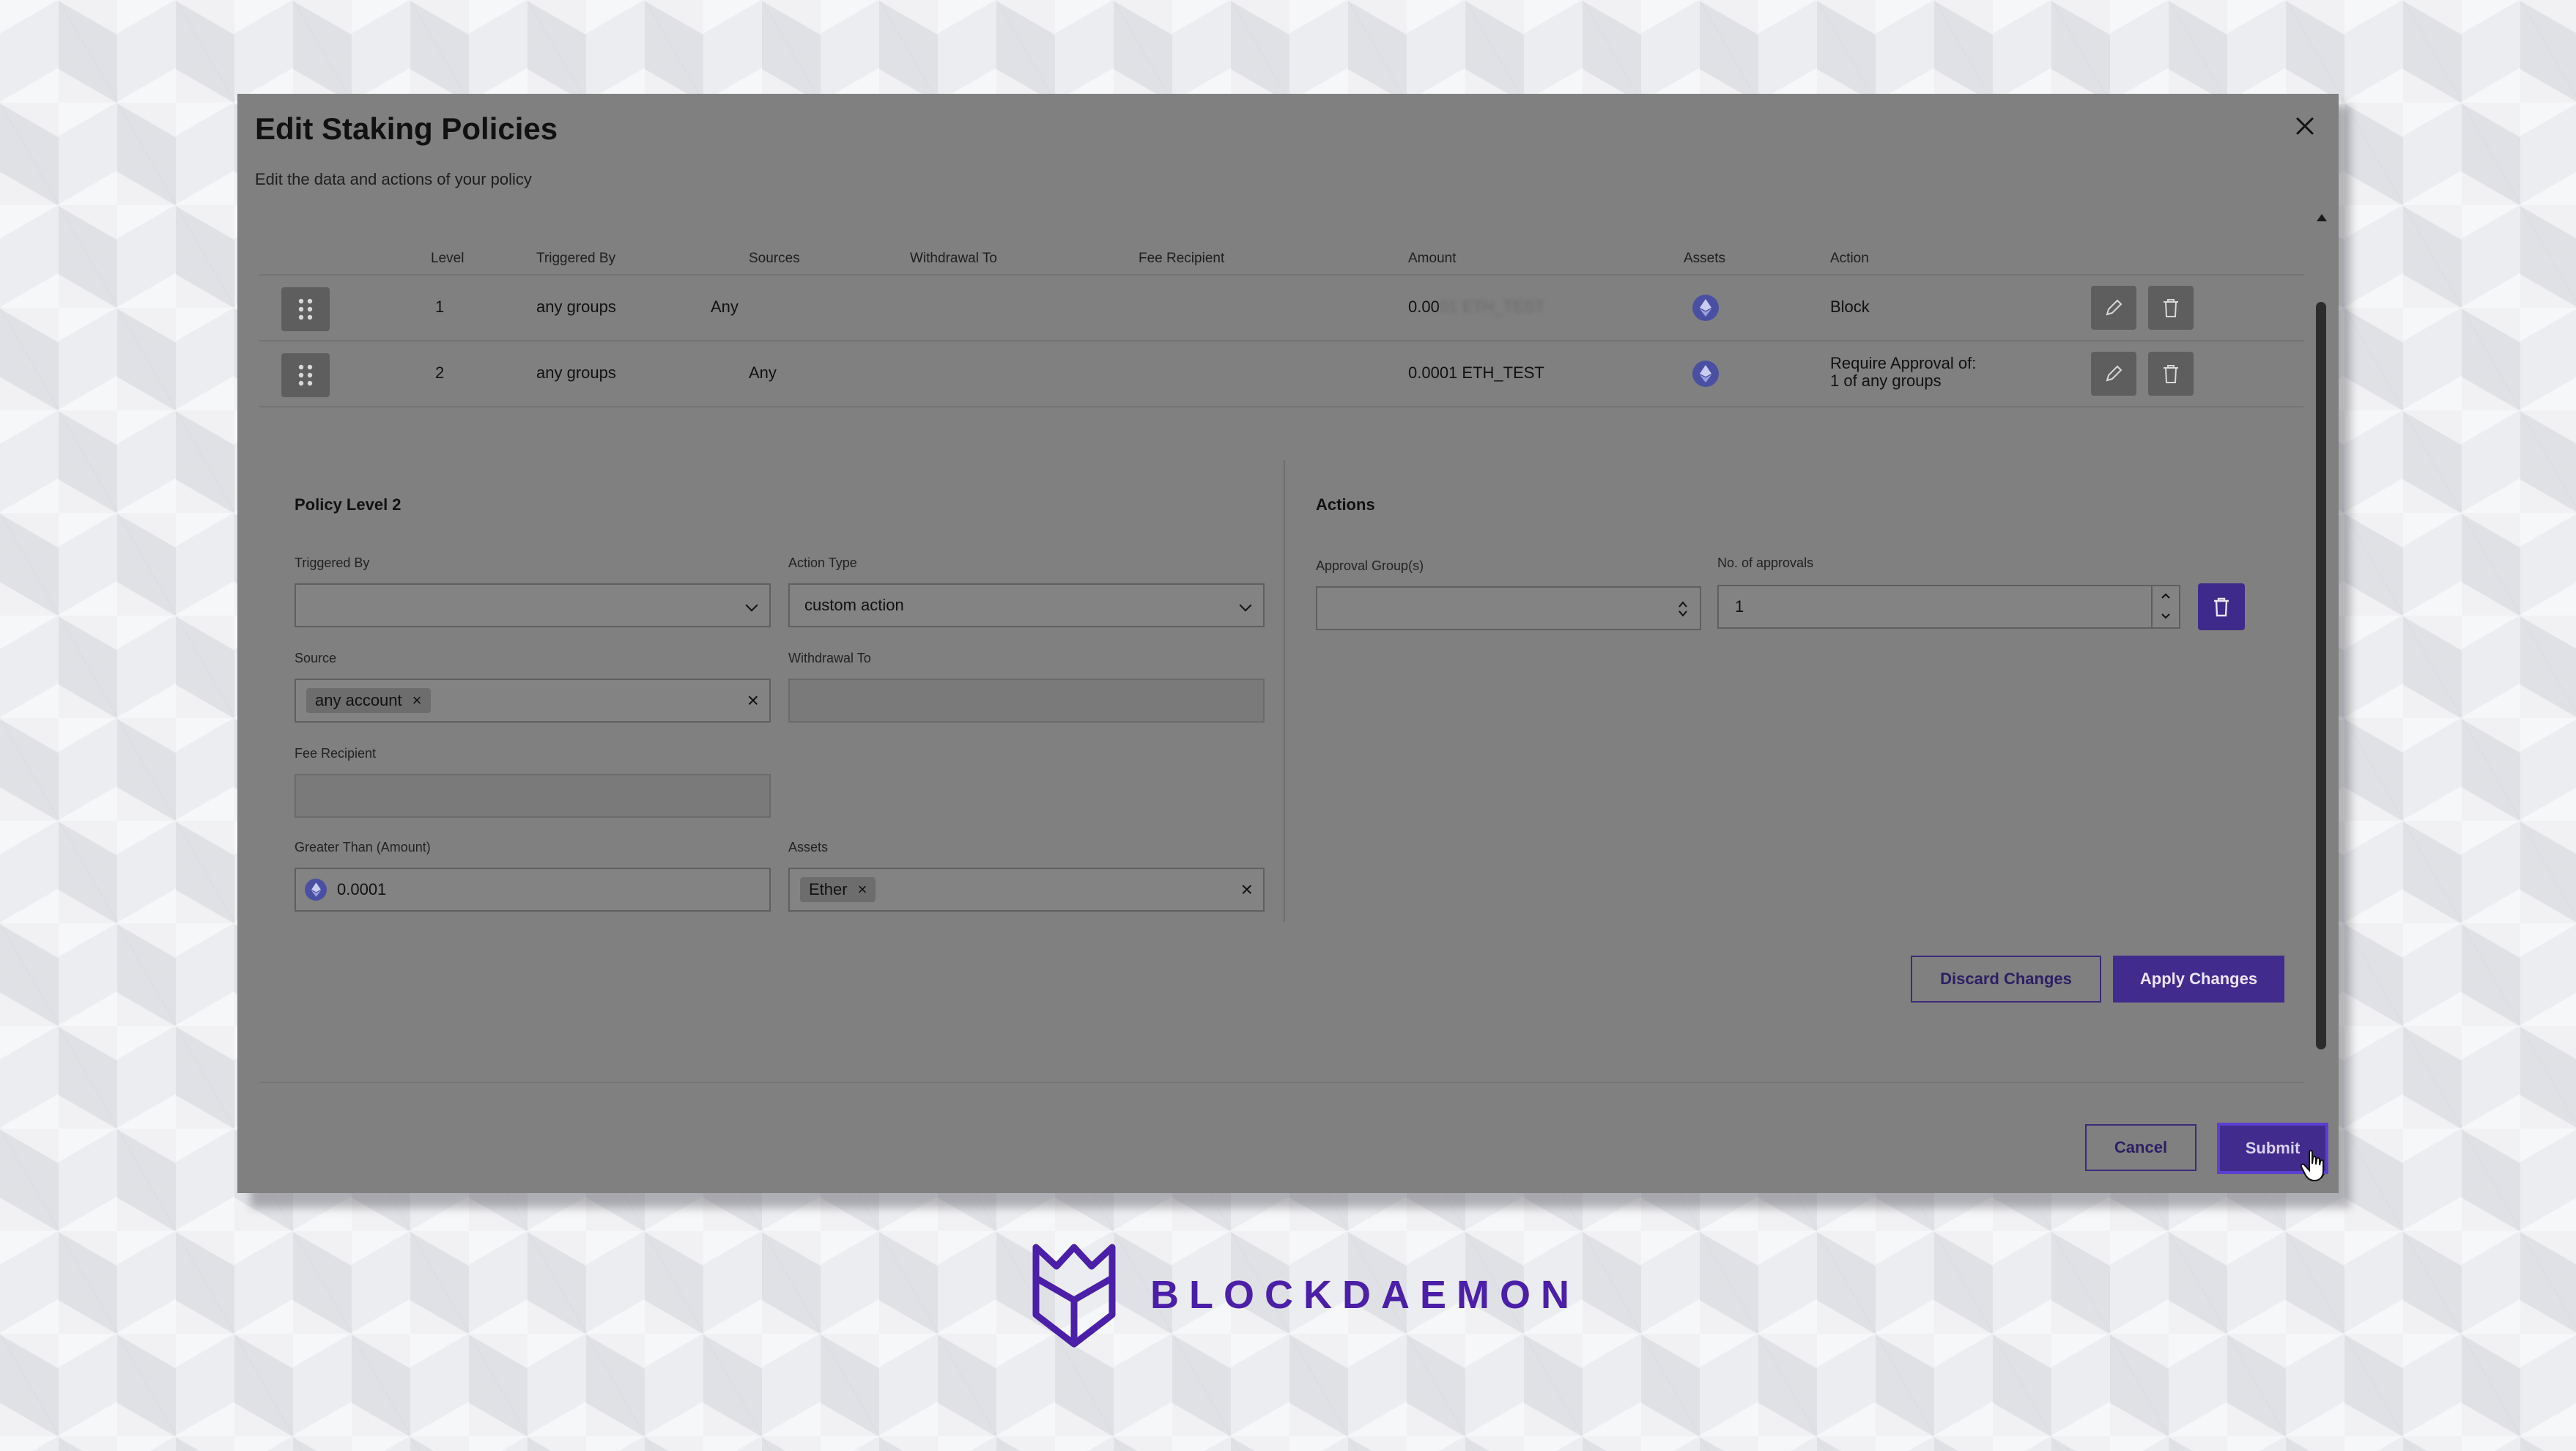  Describe the element at coordinates (1850, 307) in the screenshot. I see `row-action: Block` at that location.